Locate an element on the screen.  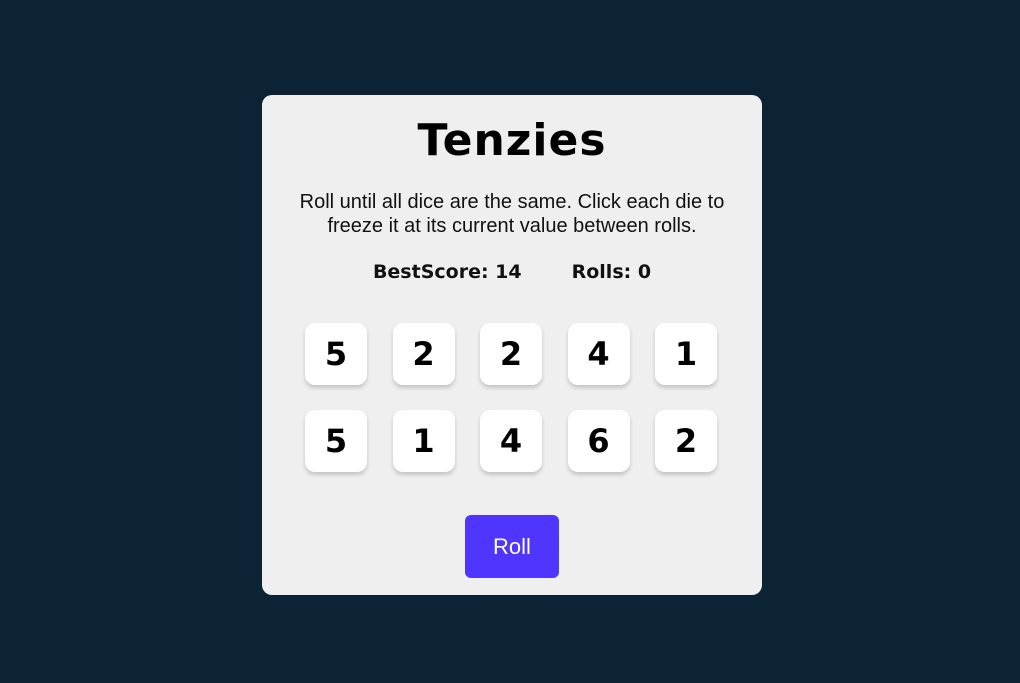
best-score: BestScore: 14 is located at coordinates (447, 272).